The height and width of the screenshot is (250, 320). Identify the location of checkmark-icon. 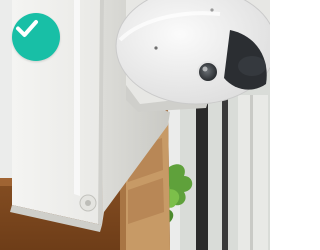
(27, 28).